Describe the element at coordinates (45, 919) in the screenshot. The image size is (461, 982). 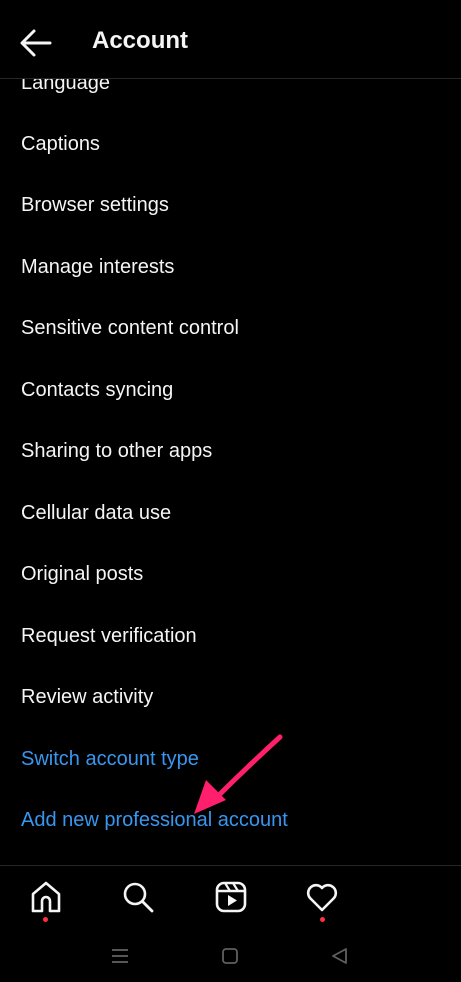
I see `home-notification-dot` at that location.